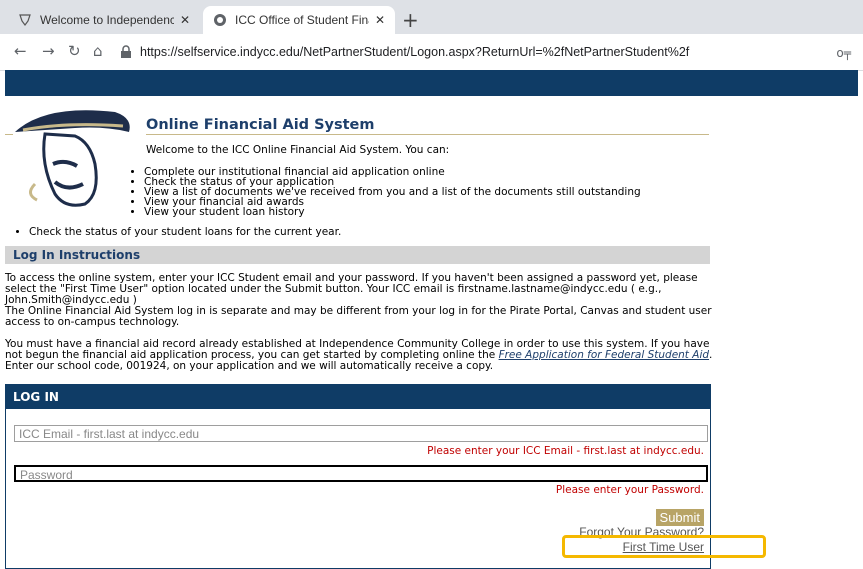 The image size is (863, 569). Describe the element at coordinates (410, 20) in the screenshot. I see `new-tab-icon: +` at that location.